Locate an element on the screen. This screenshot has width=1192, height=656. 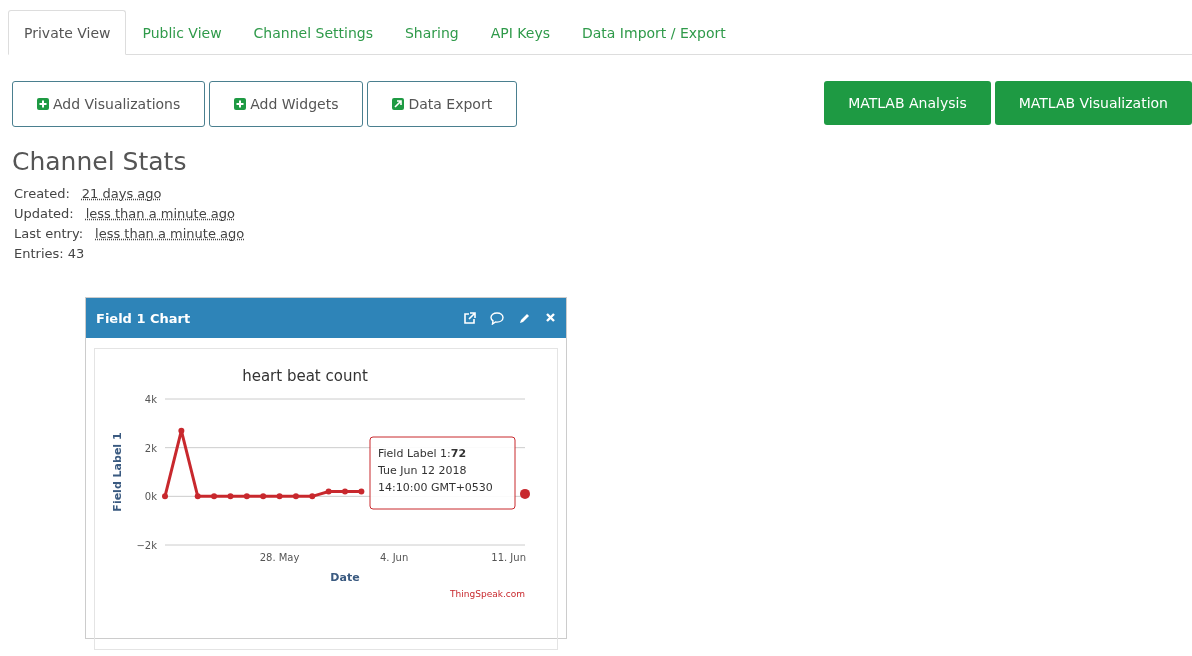
x-tick-label: 4. Jun is located at coordinates (394, 557).